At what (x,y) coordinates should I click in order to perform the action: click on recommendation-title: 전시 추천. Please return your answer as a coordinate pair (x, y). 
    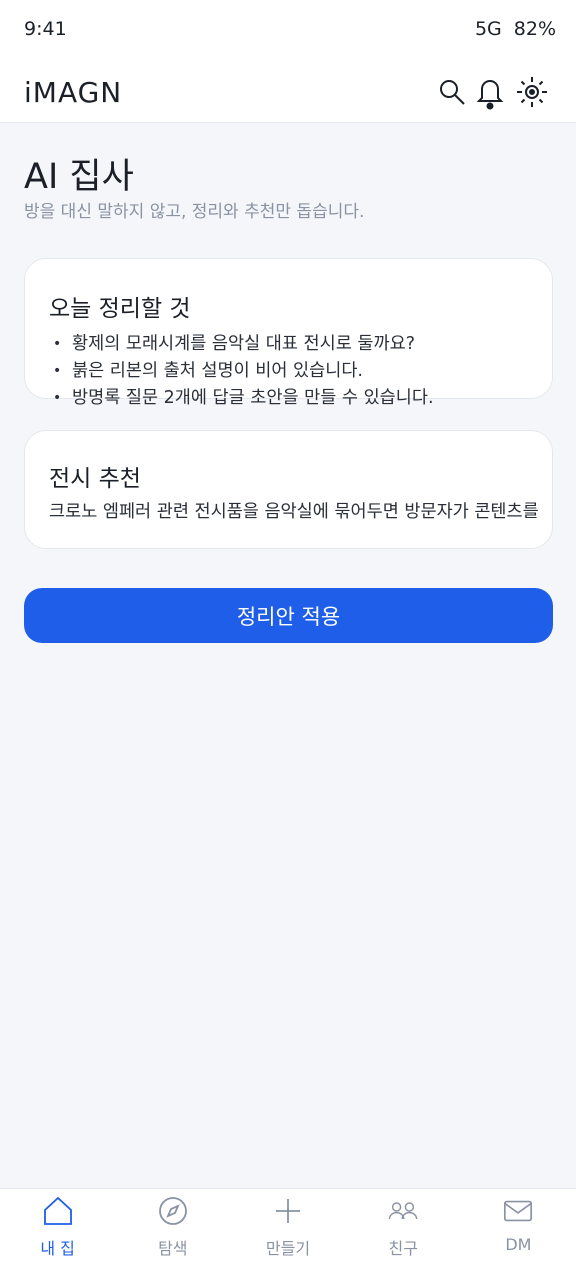
    Looking at the image, I should click on (95, 479).